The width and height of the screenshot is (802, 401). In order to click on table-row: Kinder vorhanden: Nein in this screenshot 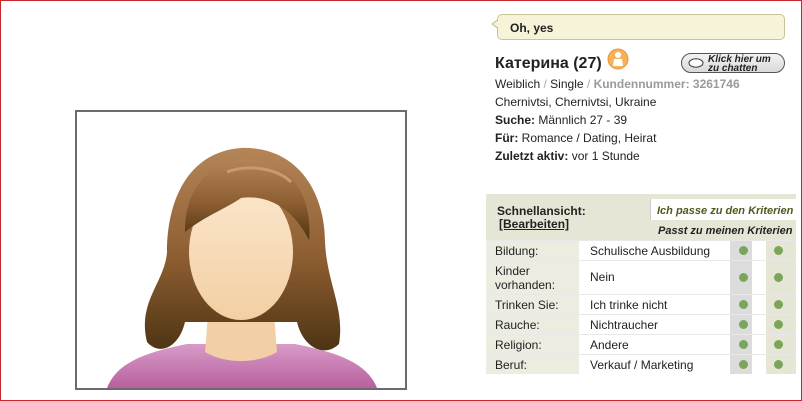, I will do `click(641, 277)`.